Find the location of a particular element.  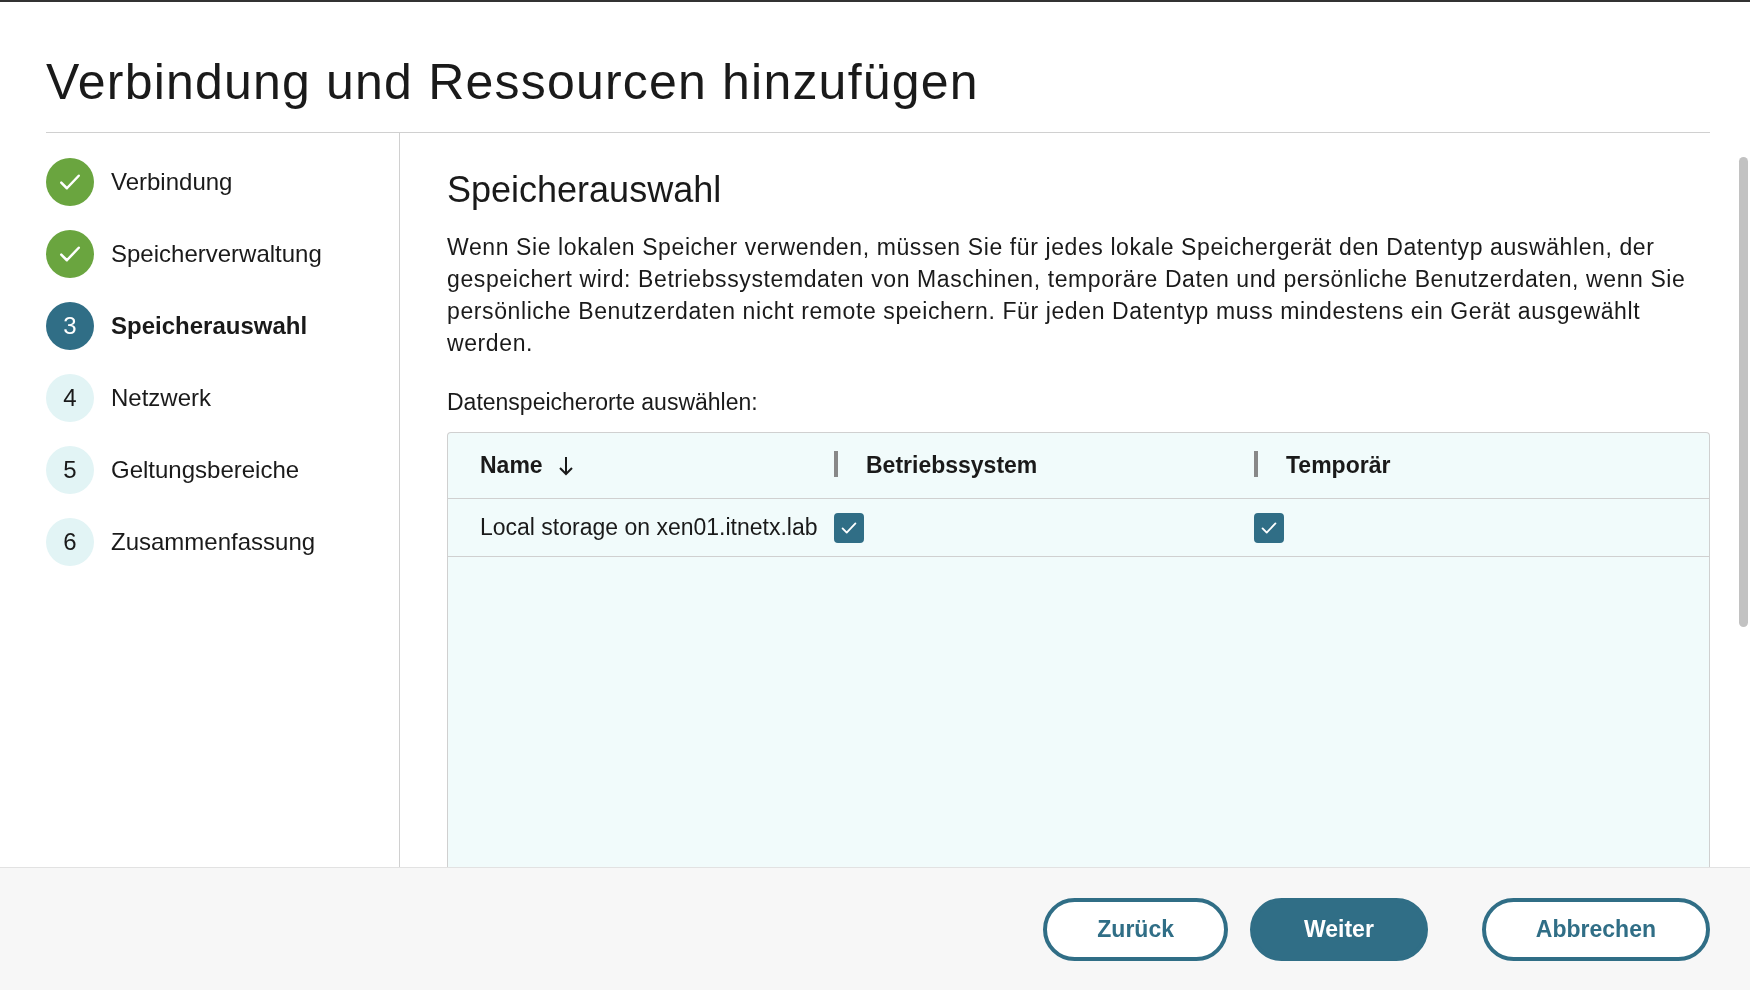

column-header: Name is located at coordinates (527, 465).